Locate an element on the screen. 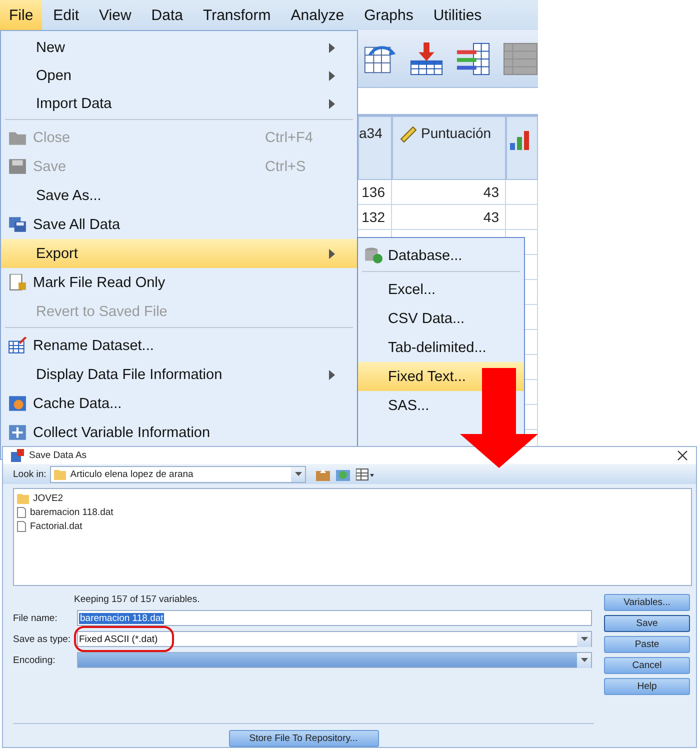 The height and width of the screenshot is (750, 700). menu-item: Save All Data is located at coordinates (179, 224).